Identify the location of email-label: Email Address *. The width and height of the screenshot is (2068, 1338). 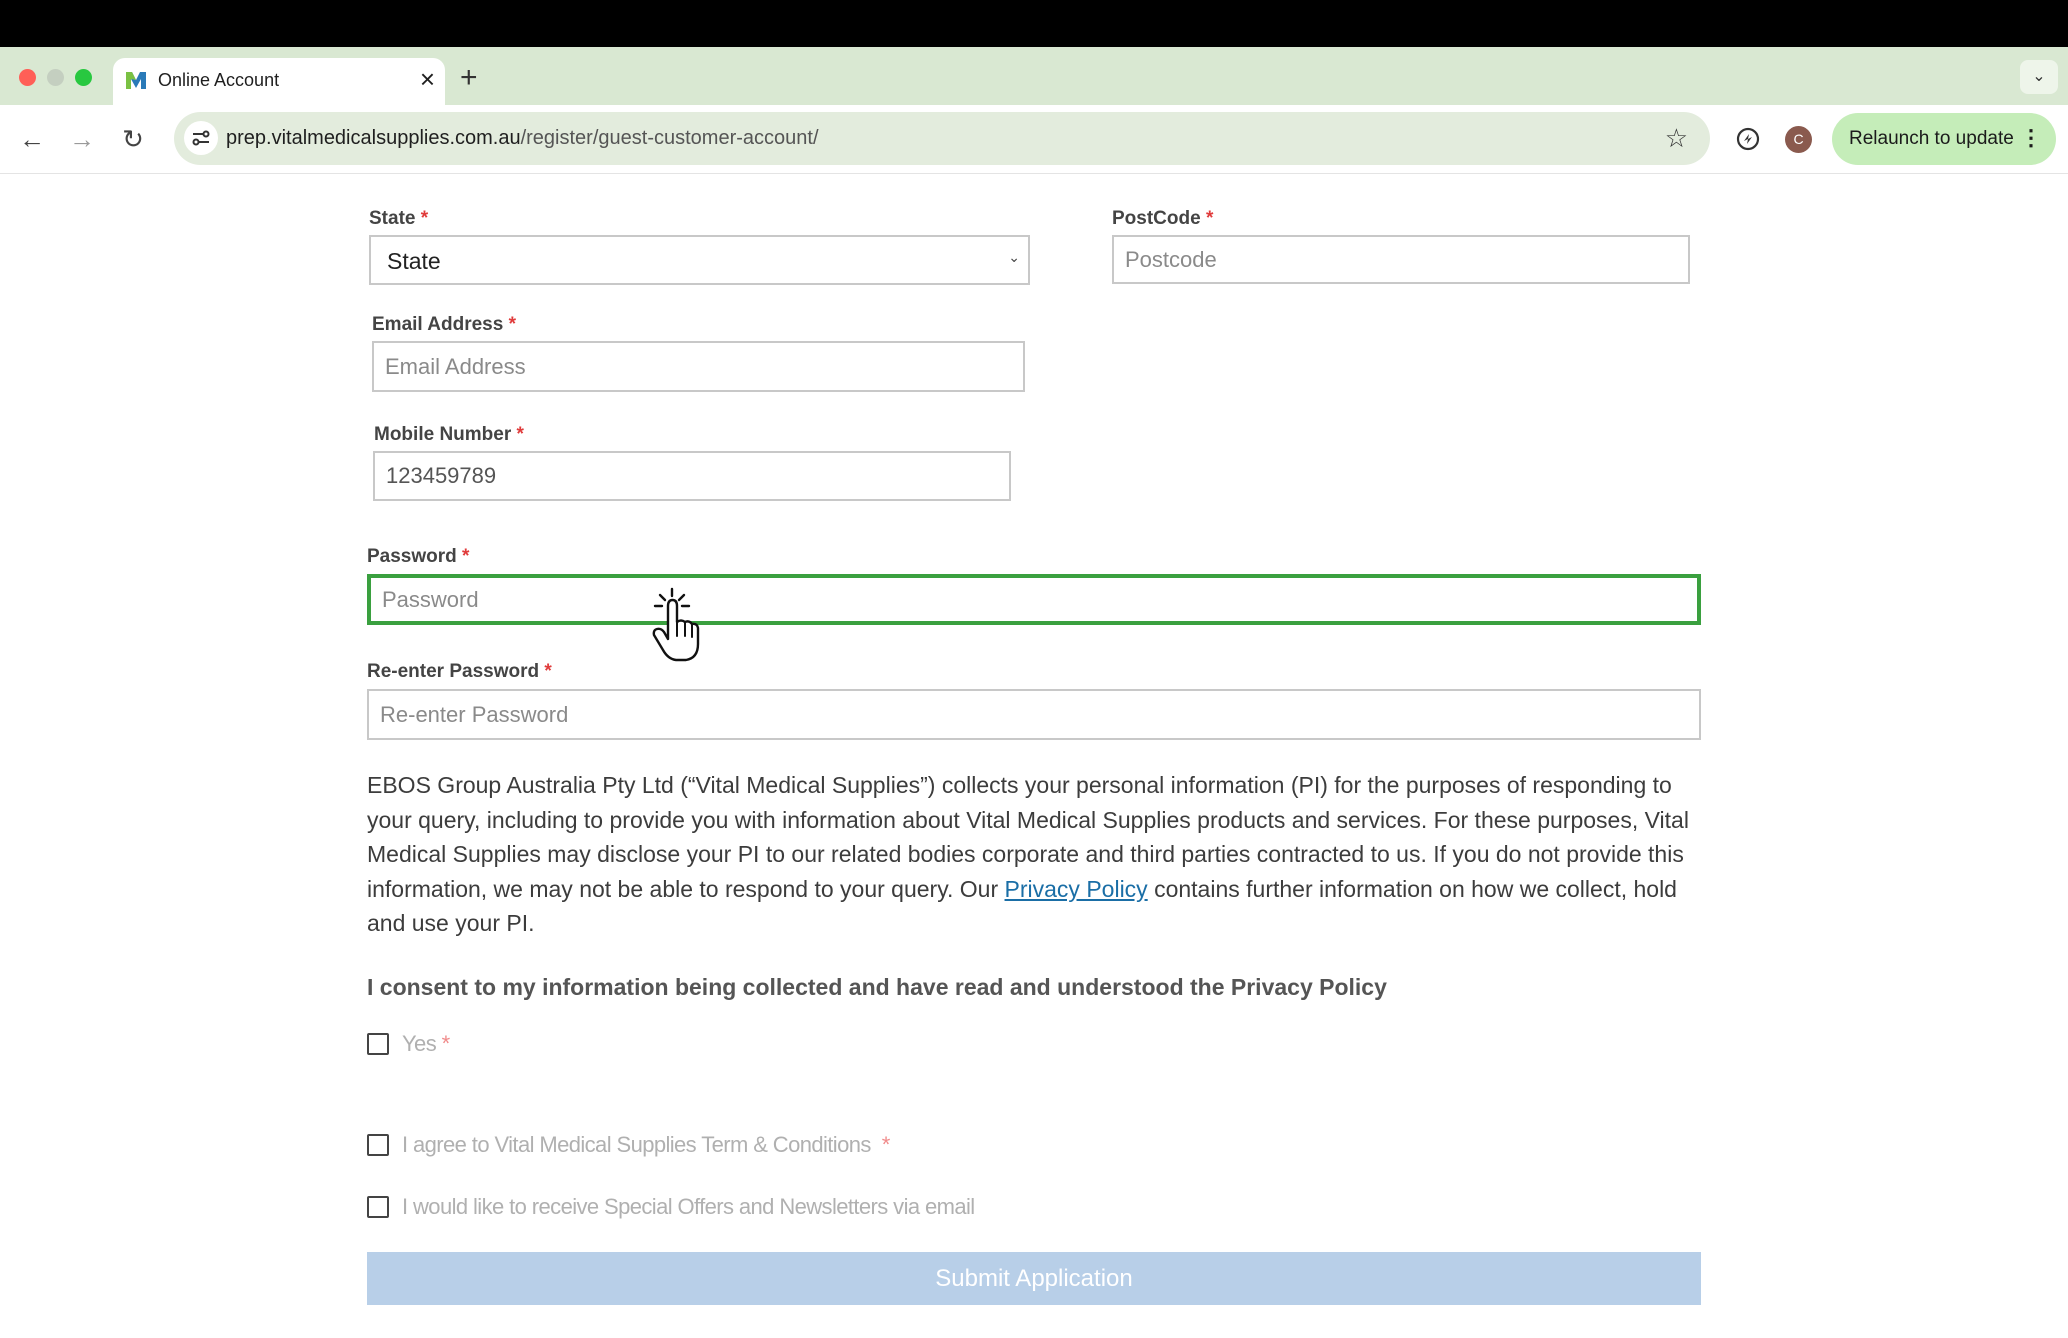
(444, 325).